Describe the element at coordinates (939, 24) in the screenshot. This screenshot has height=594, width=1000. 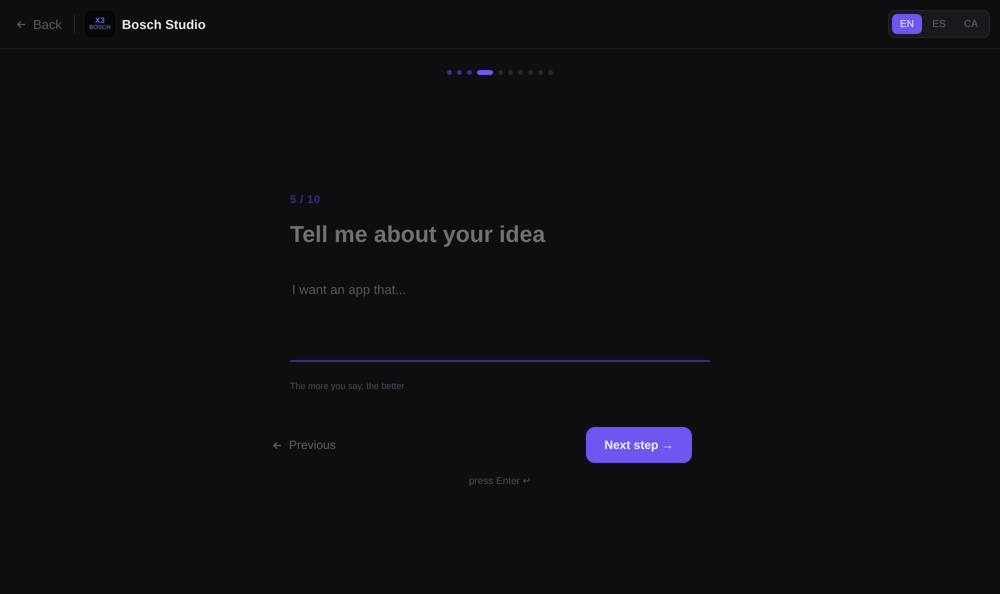
I see `language-tab: ES` at that location.